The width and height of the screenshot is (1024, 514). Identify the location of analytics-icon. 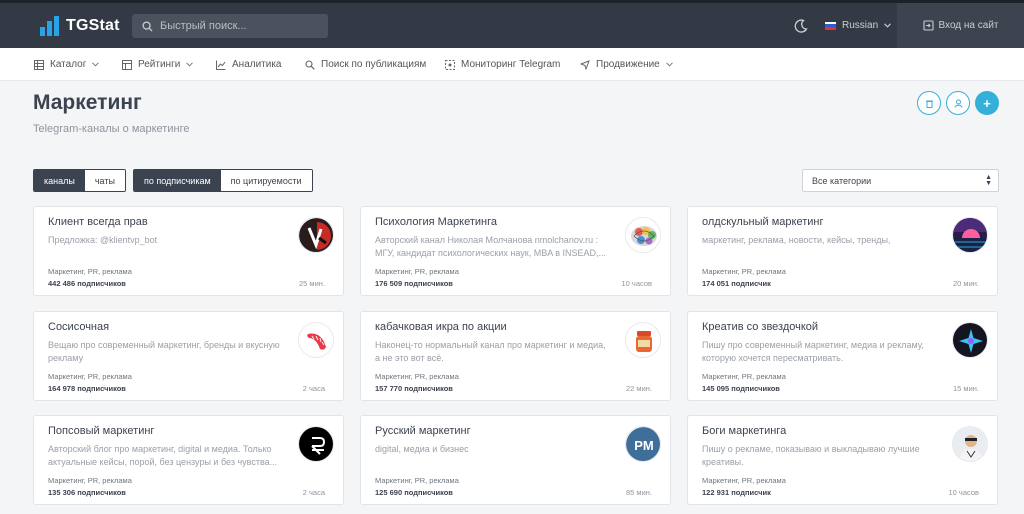
(221, 65).